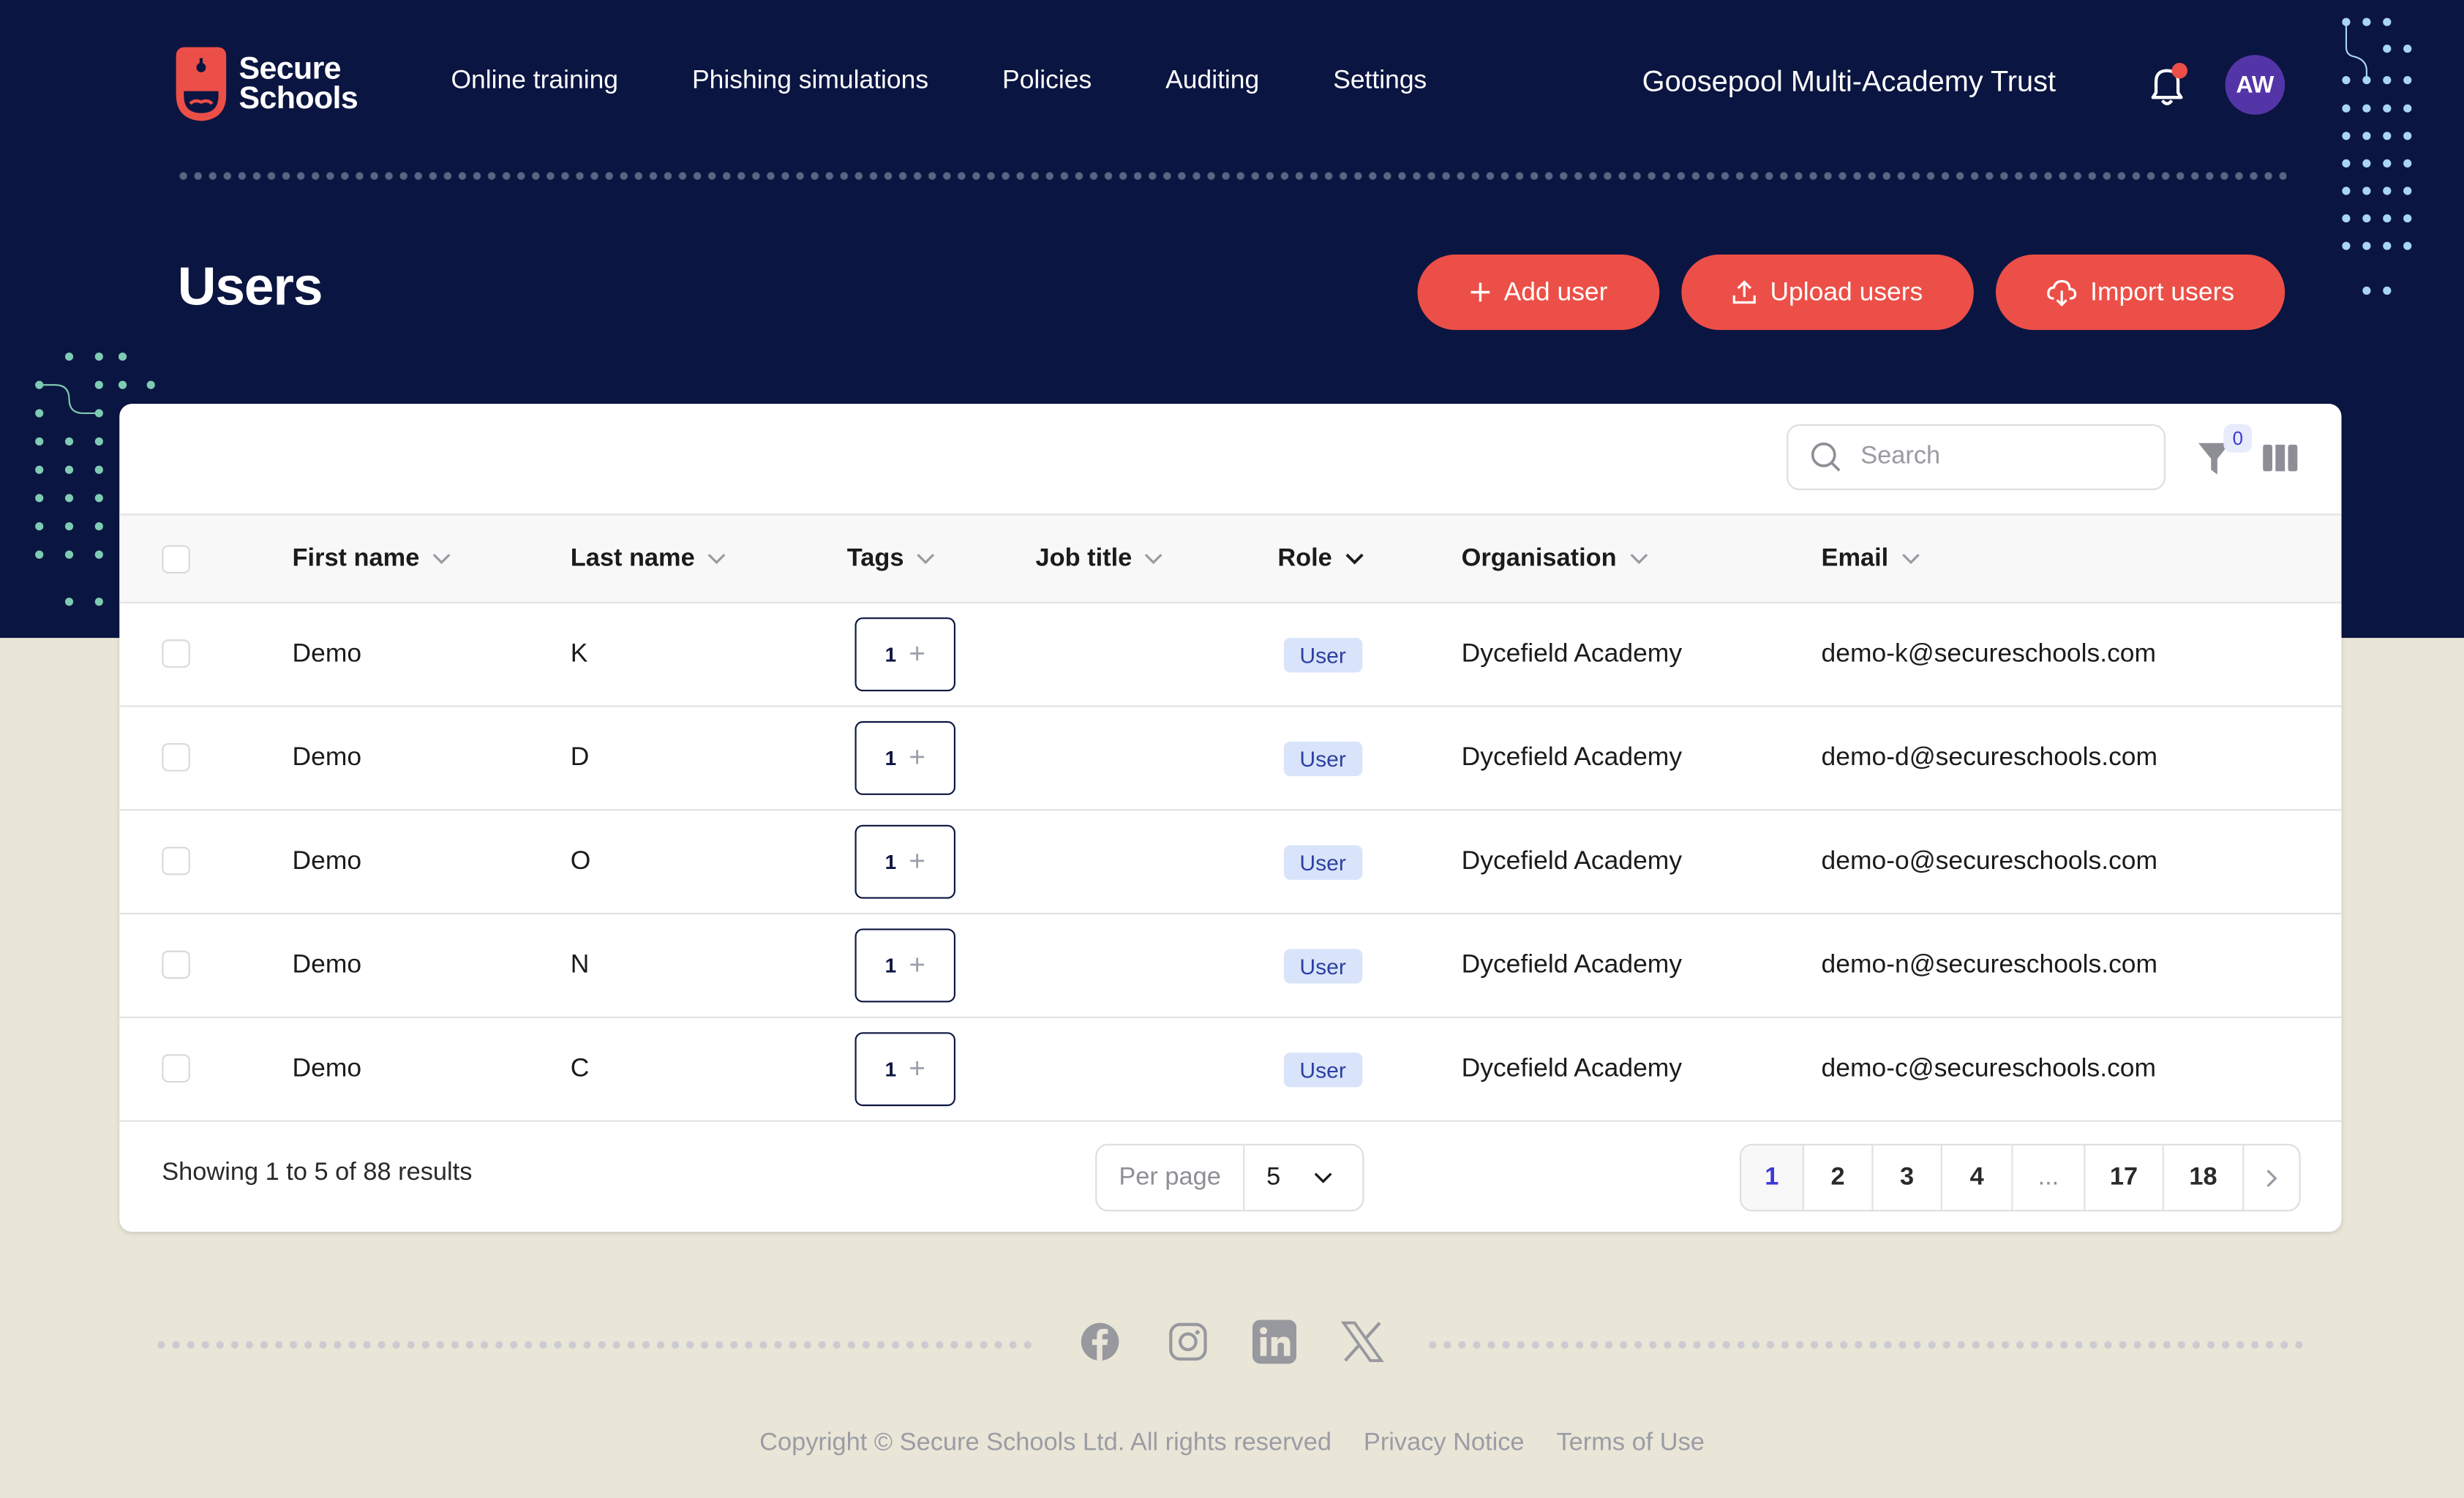 The height and width of the screenshot is (1498, 2464). I want to click on instagram-icon, so click(1188, 1341).